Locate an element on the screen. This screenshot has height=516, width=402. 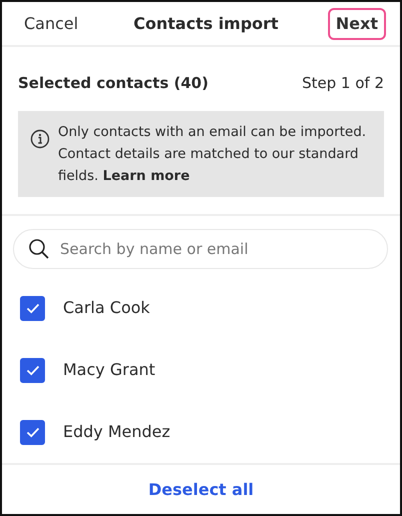
step-indicator: Step 1 of 2 is located at coordinates (343, 83).